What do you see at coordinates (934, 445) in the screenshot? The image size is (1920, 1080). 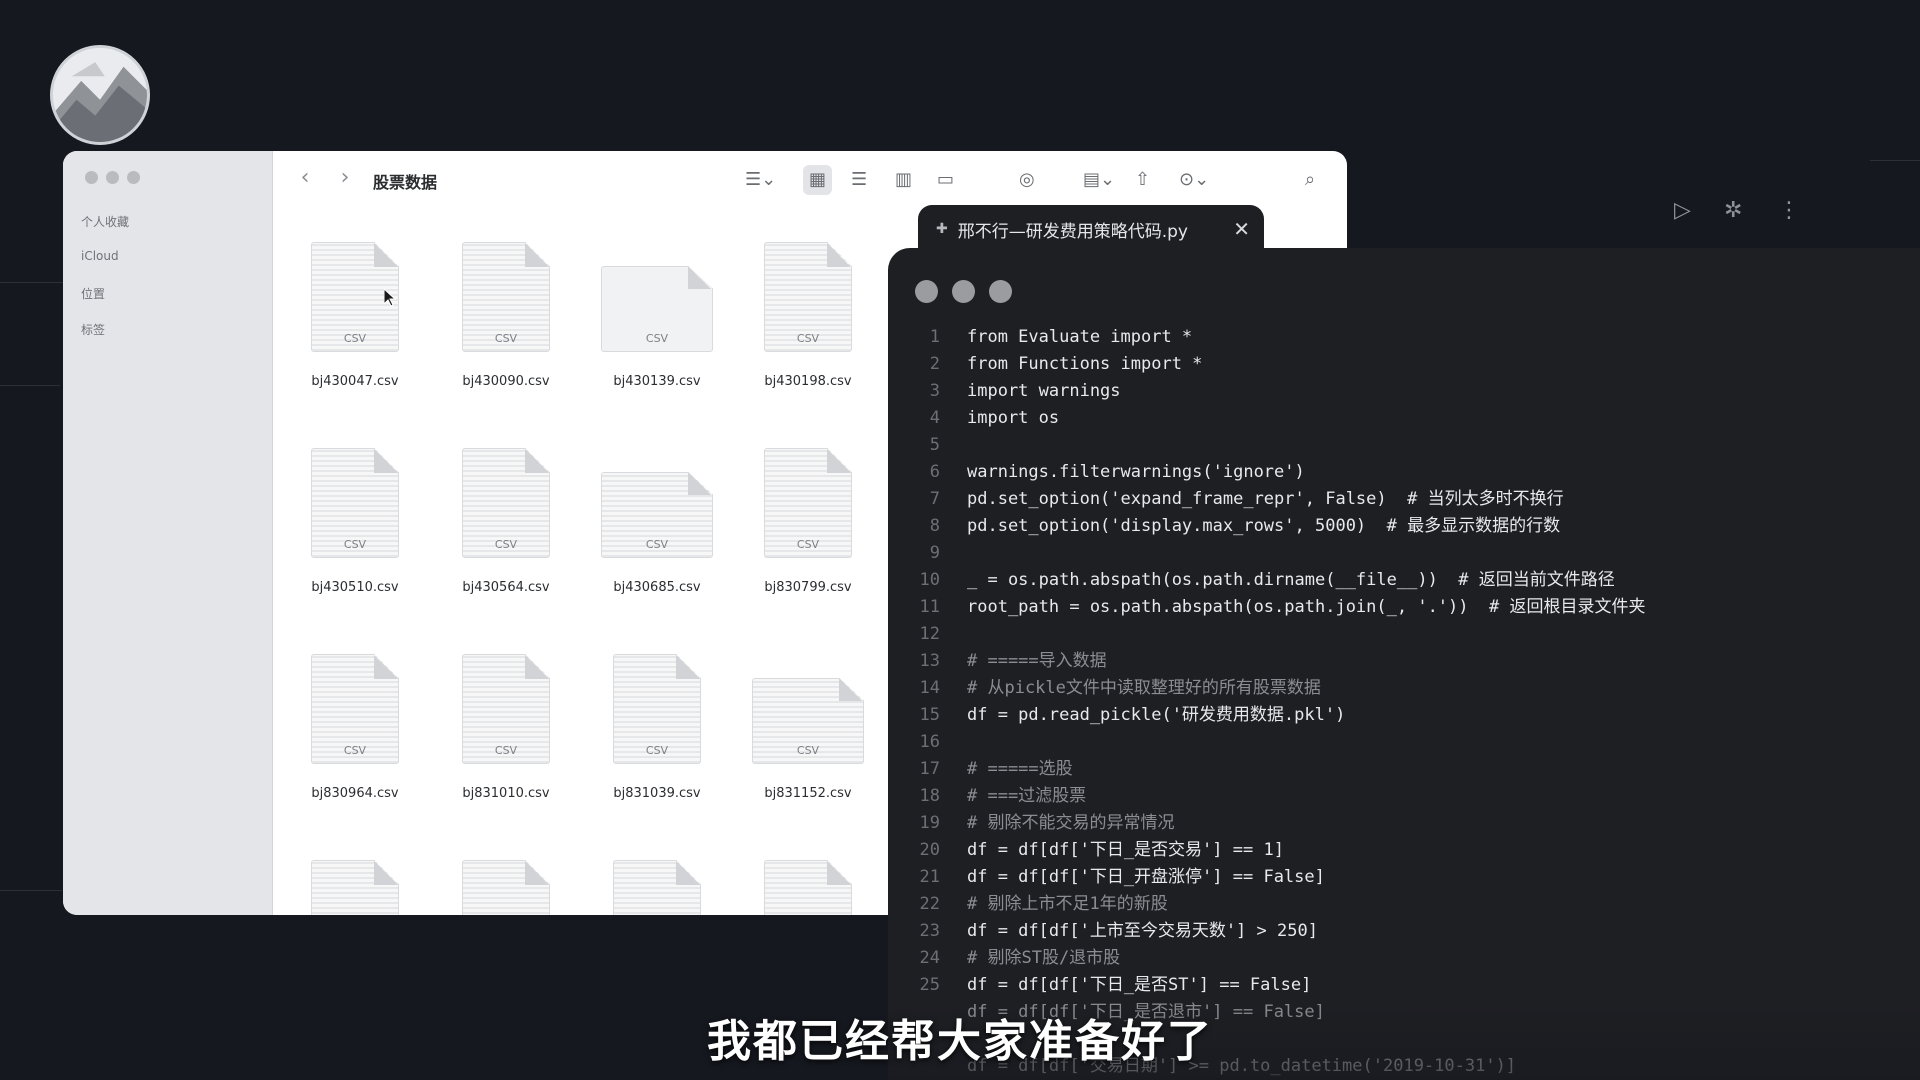 I see `line-number: 5` at bounding box center [934, 445].